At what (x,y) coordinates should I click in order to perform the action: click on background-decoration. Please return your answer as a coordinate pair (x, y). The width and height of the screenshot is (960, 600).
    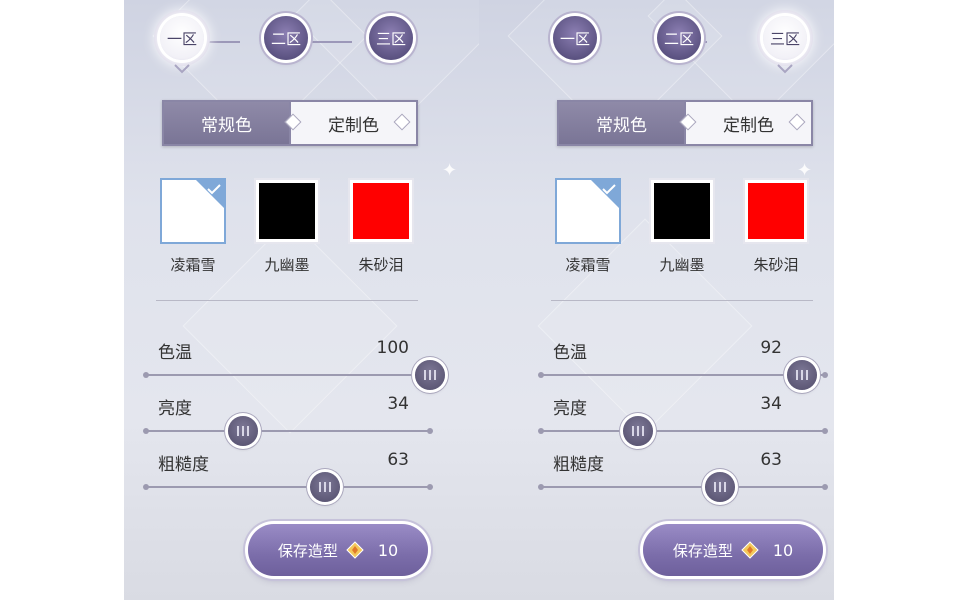
    Looking at the image, I should click on (290, 326).